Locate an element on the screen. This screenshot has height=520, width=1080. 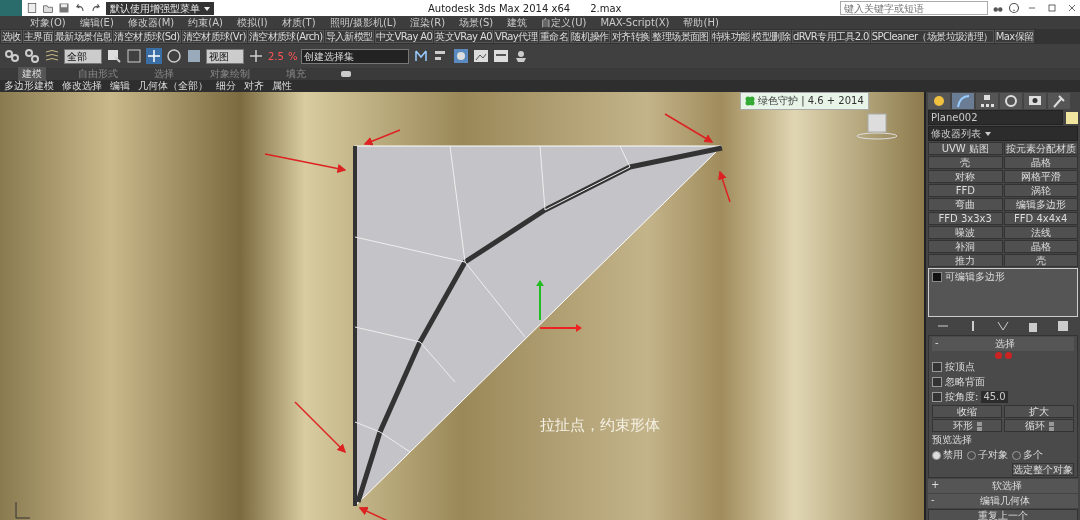
ribbon-group: 编辑 is located at coordinates (120, 86).